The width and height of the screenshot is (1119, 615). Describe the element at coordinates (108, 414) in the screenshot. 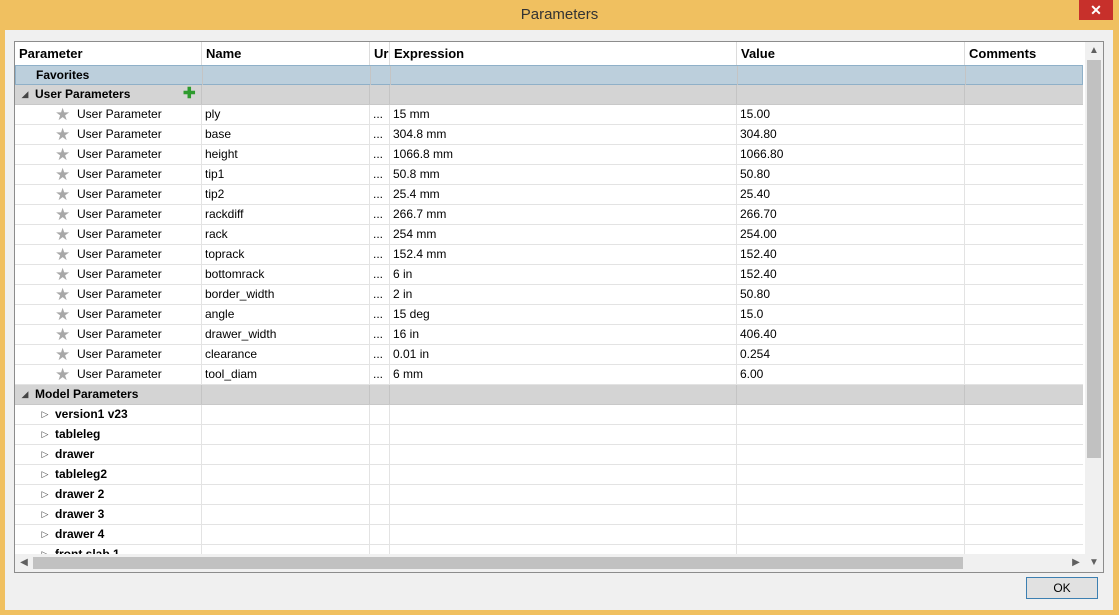

I see `model-component-name: version1 v23` at that location.